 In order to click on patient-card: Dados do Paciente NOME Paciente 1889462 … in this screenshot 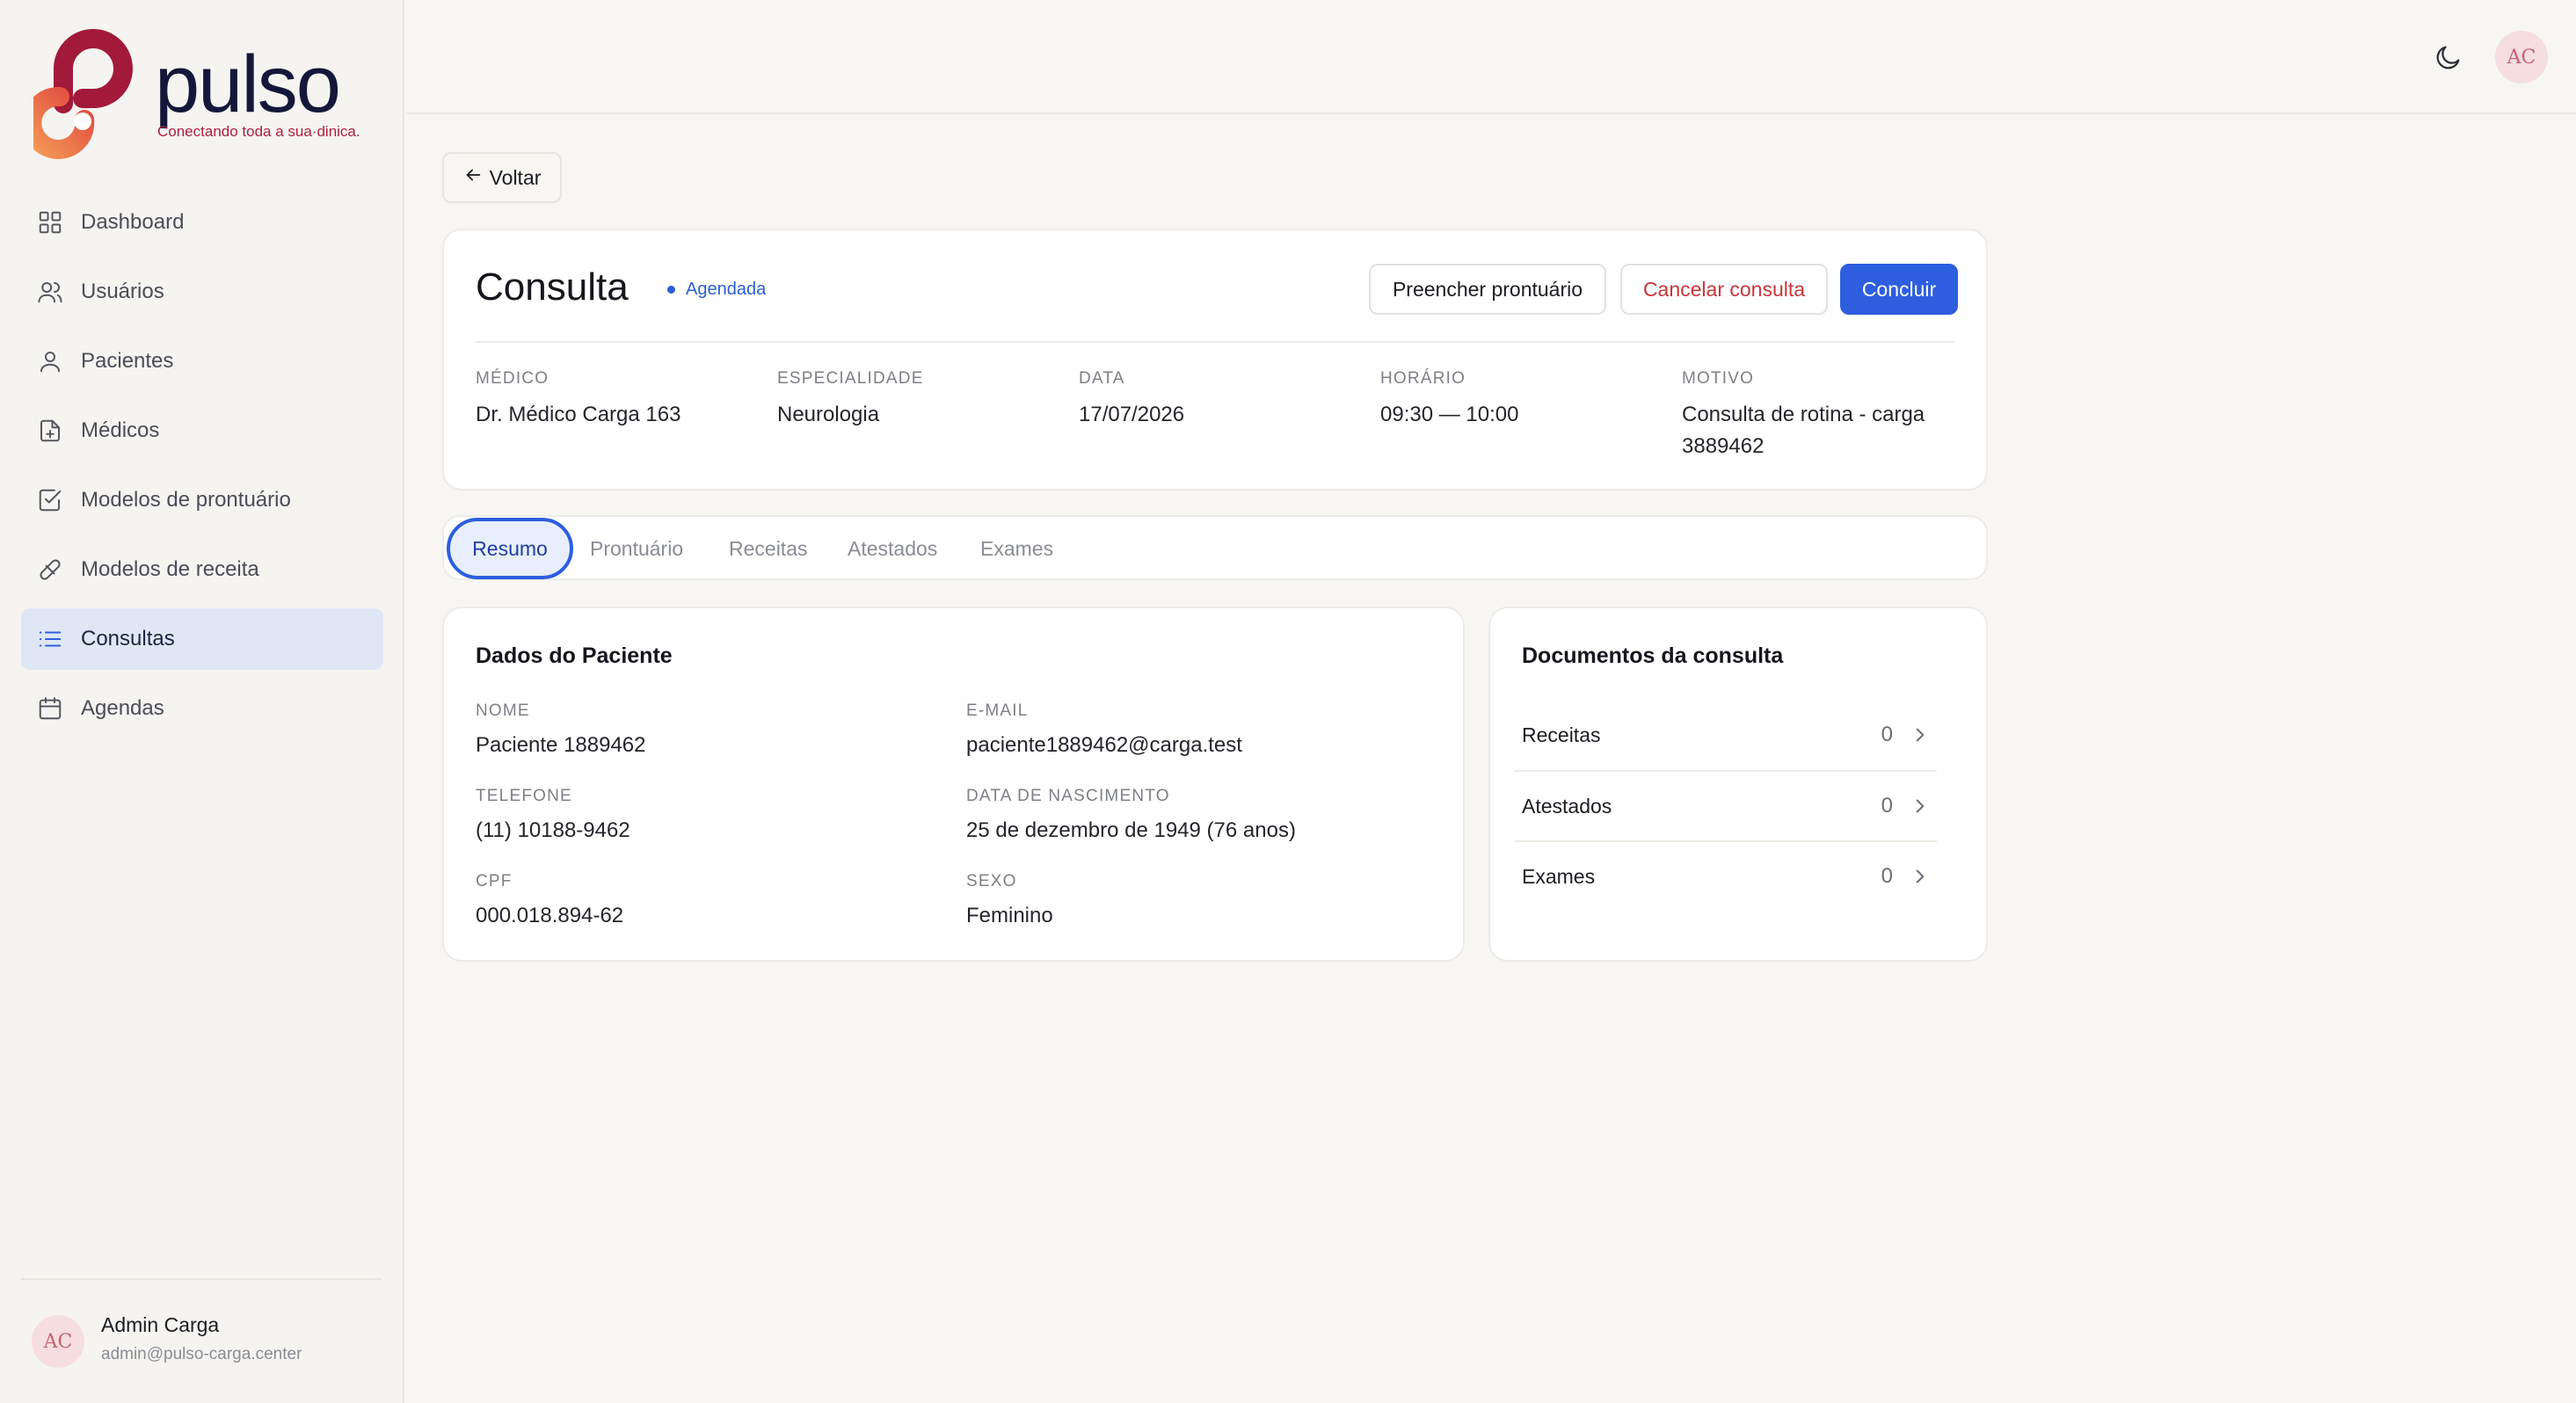, I will do `click(953, 785)`.